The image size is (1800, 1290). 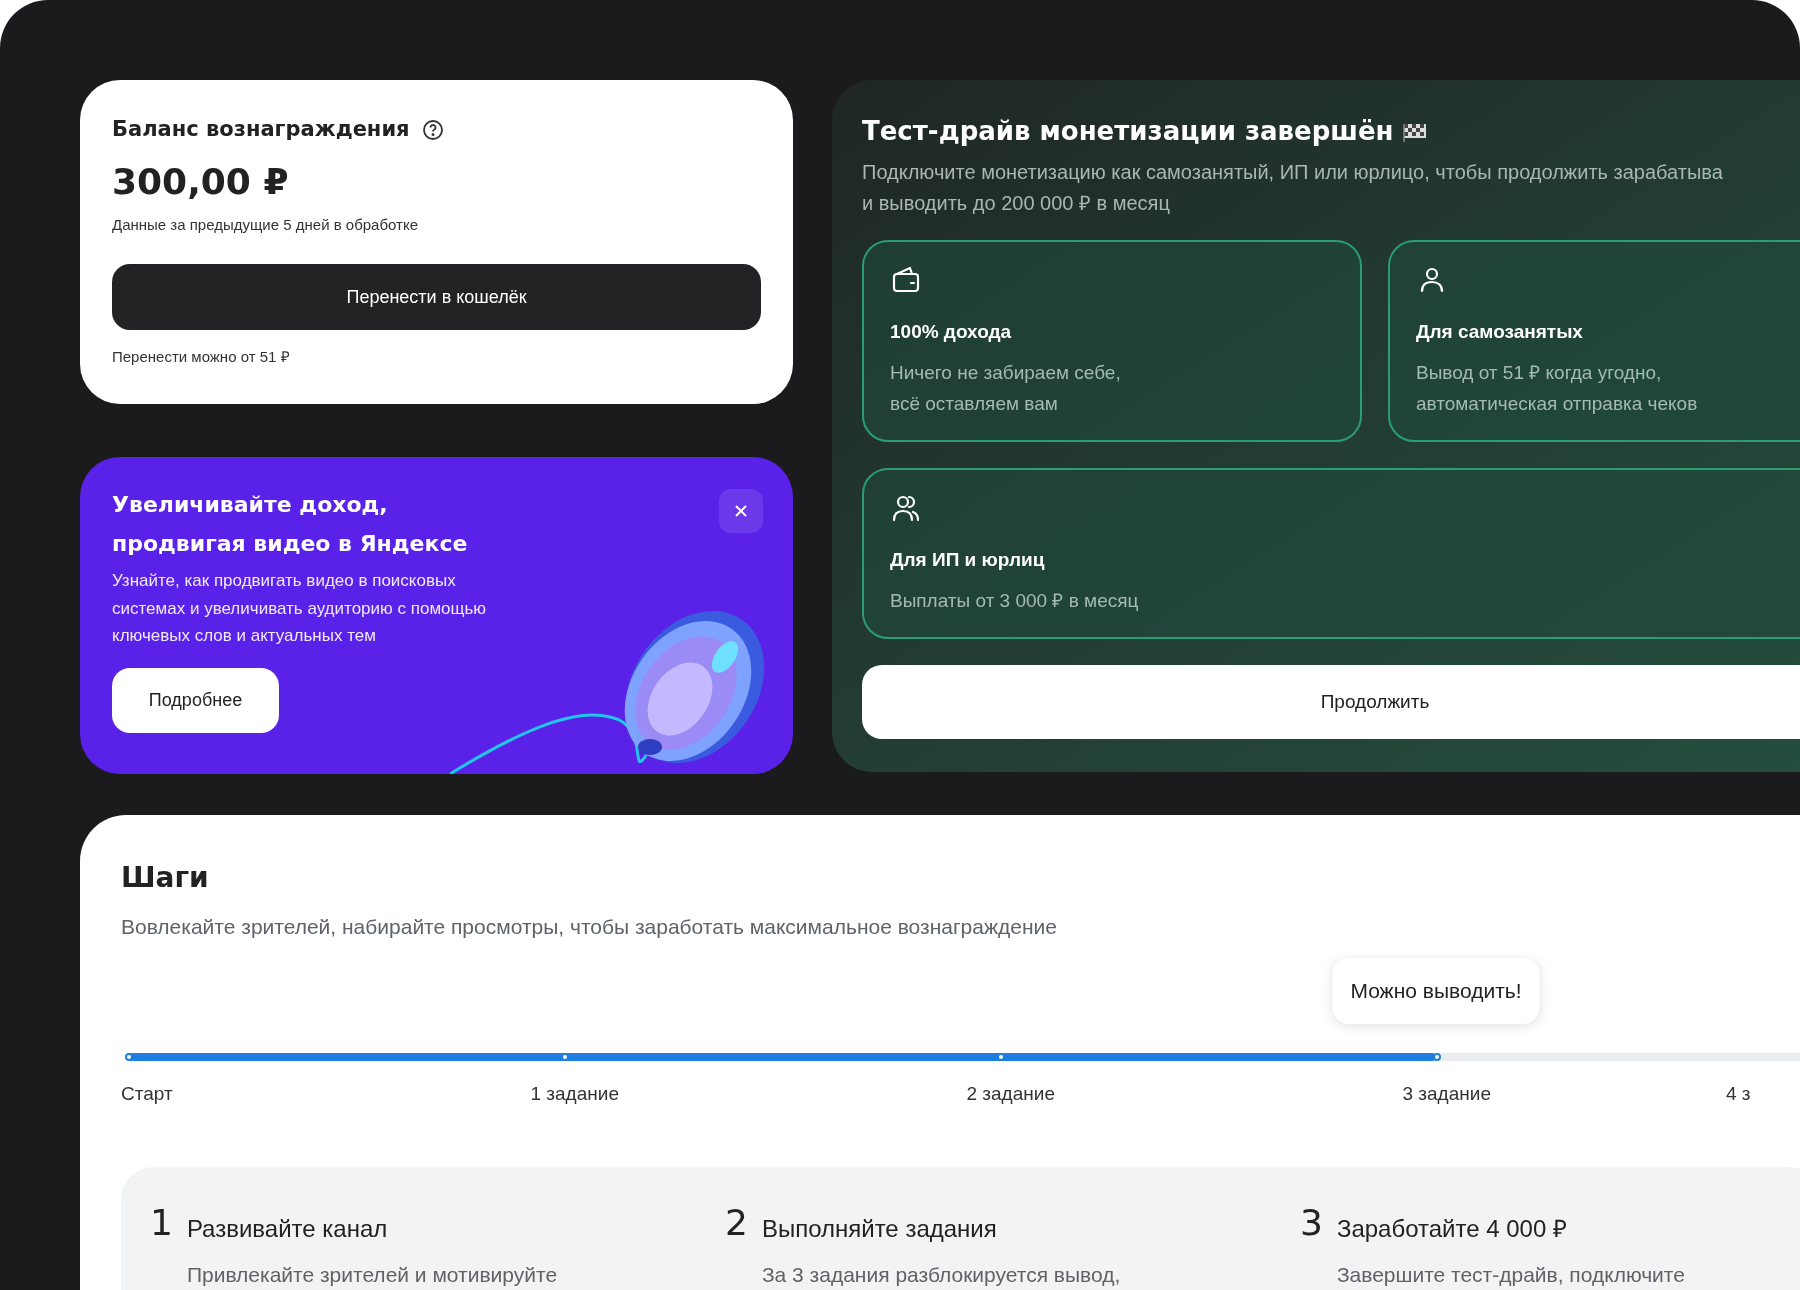 I want to click on option-title: Для ИП и юрлиц, so click(x=968, y=560).